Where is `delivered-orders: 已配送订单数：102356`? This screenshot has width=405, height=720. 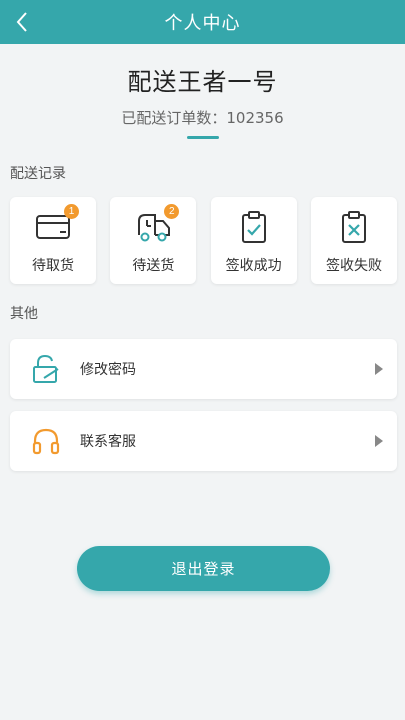 delivered-orders: 已配送订单数：102356 is located at coordinates (202, 117).